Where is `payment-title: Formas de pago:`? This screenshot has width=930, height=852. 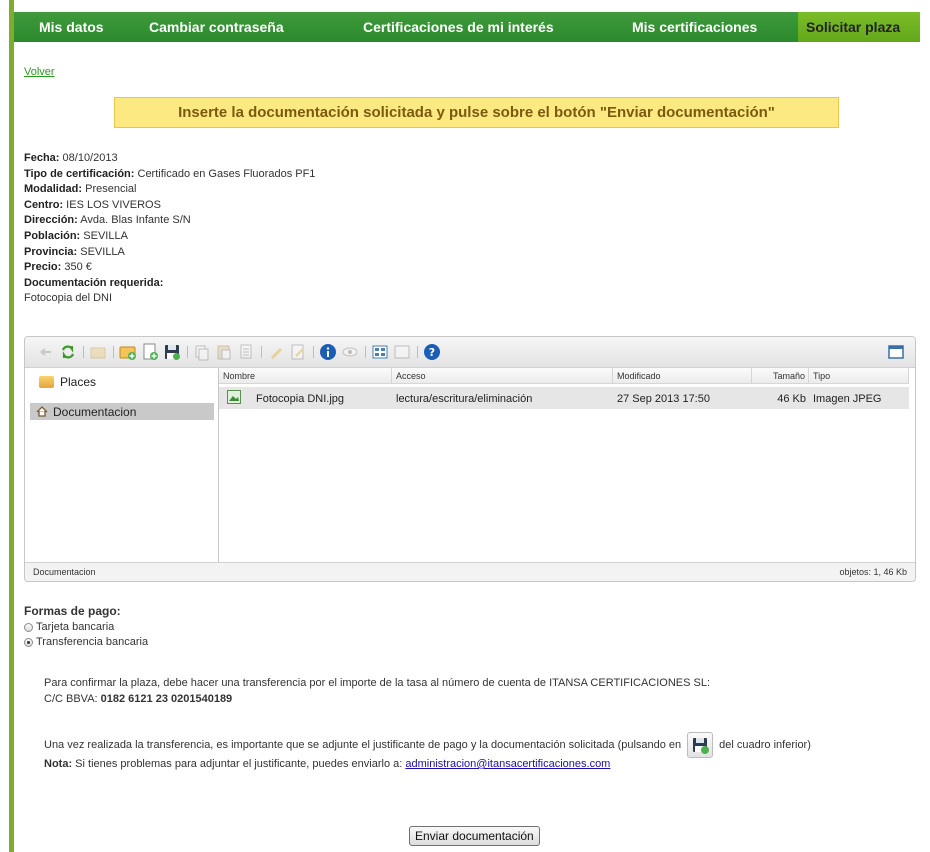
payment-title: Formas de pago: is located at coordinates (72, 611).